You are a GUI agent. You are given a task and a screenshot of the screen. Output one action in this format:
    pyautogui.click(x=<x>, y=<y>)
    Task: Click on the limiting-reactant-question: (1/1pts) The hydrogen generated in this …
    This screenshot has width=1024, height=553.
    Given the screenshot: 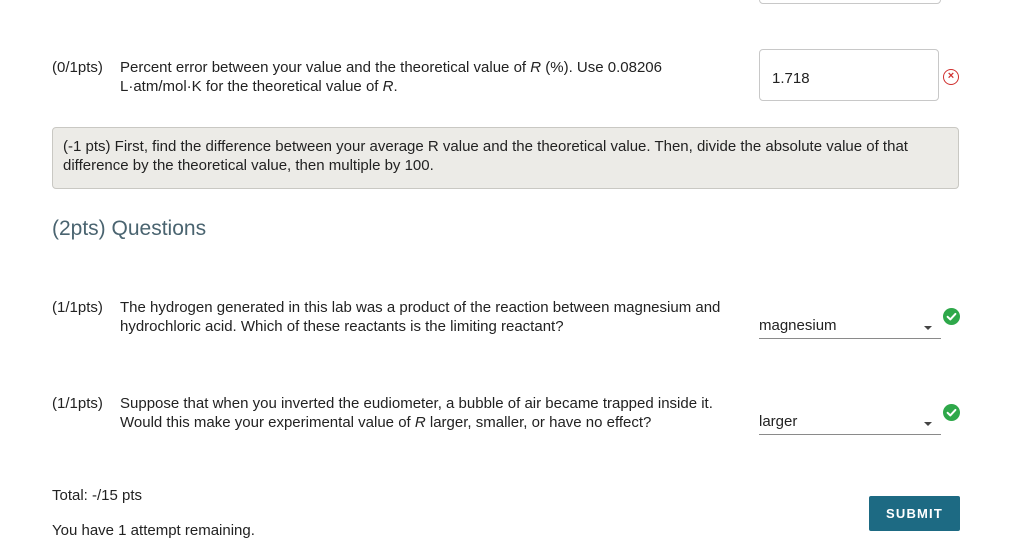 What is the action you would take?
    pyautogui.click(x=397, y=317)
    